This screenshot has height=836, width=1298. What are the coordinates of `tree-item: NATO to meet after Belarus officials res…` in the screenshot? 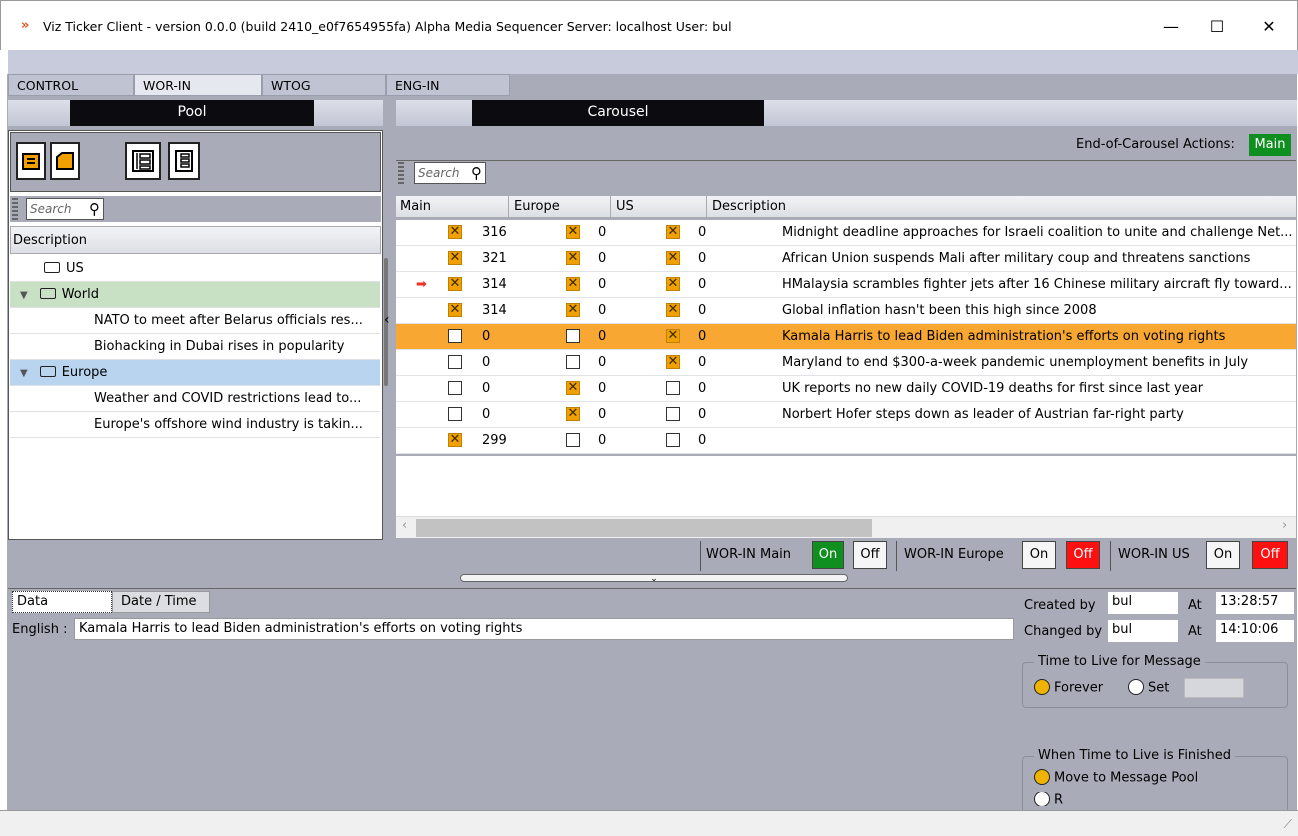 It's located at (195, 321).